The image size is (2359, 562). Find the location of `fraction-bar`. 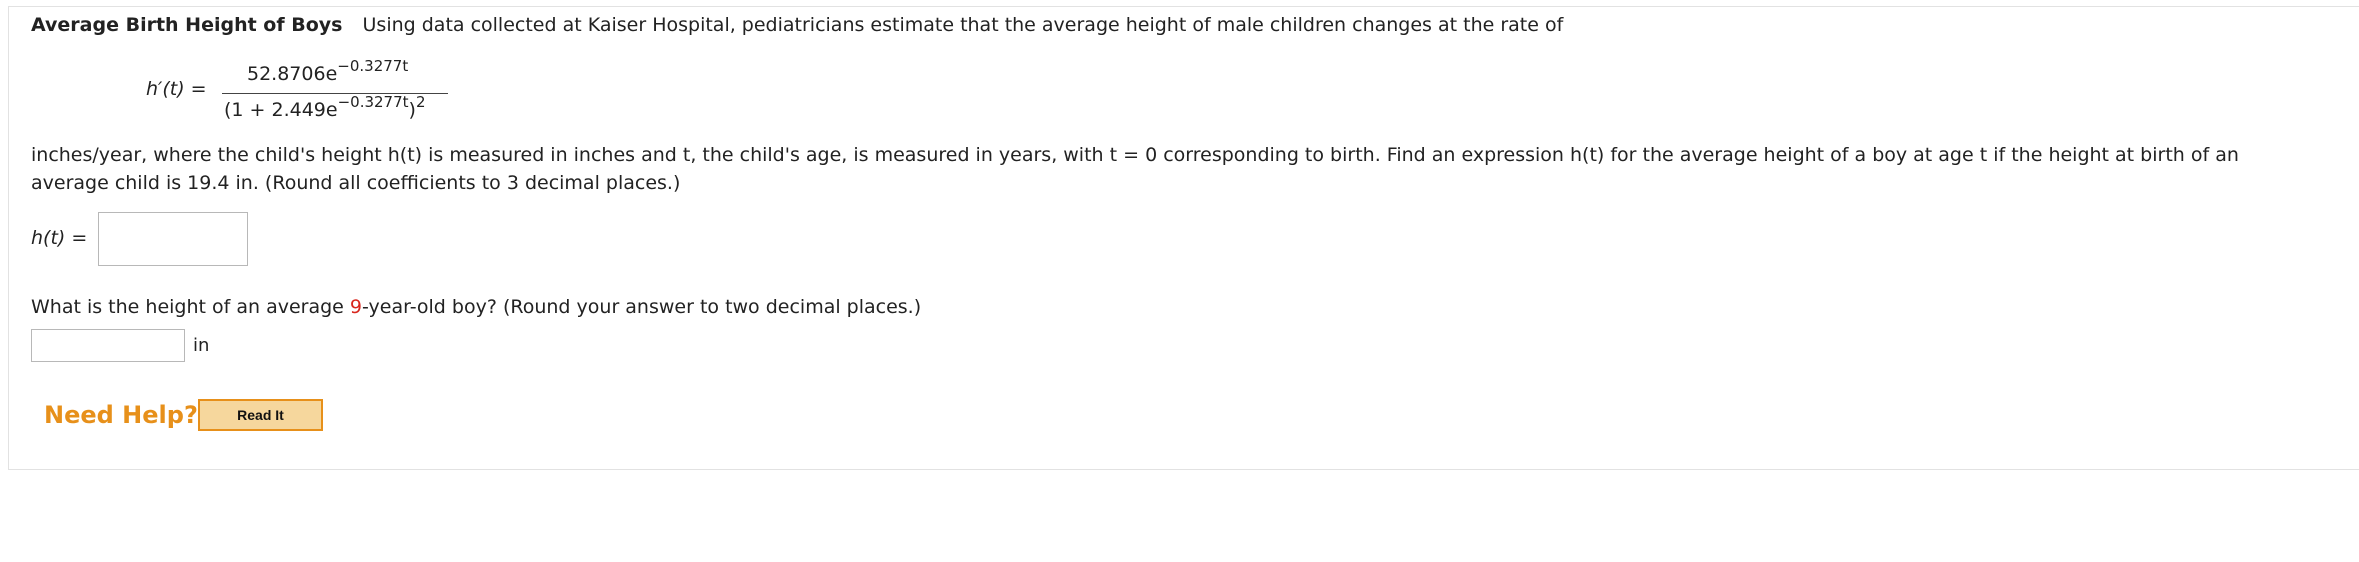

fraction-bar is located at coordinates (335, 93).